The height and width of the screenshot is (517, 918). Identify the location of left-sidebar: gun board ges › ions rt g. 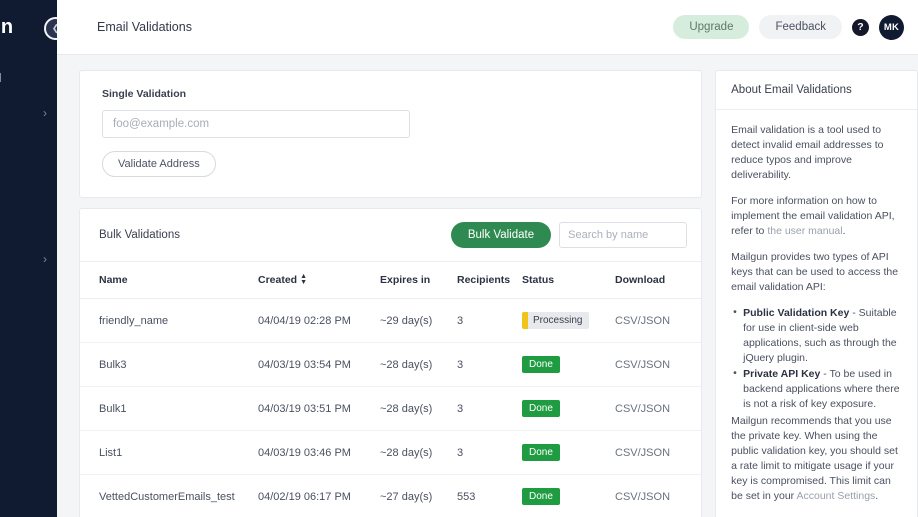
(28, 258).